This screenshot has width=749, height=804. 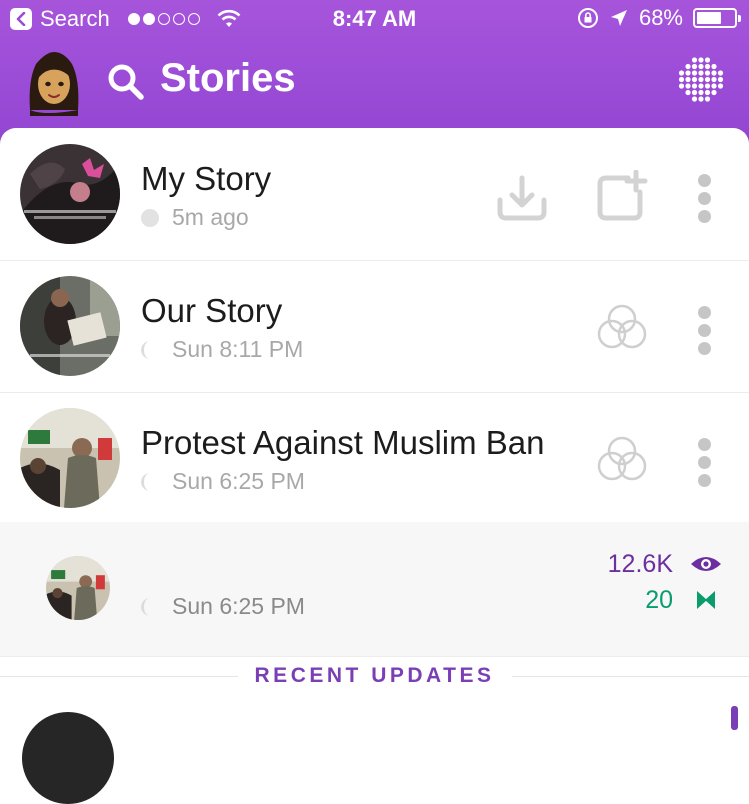 What do you see at coordinates (623, 196) in the screenshot?
I see `add-to-story-icon` at bounding box center [623, 196].